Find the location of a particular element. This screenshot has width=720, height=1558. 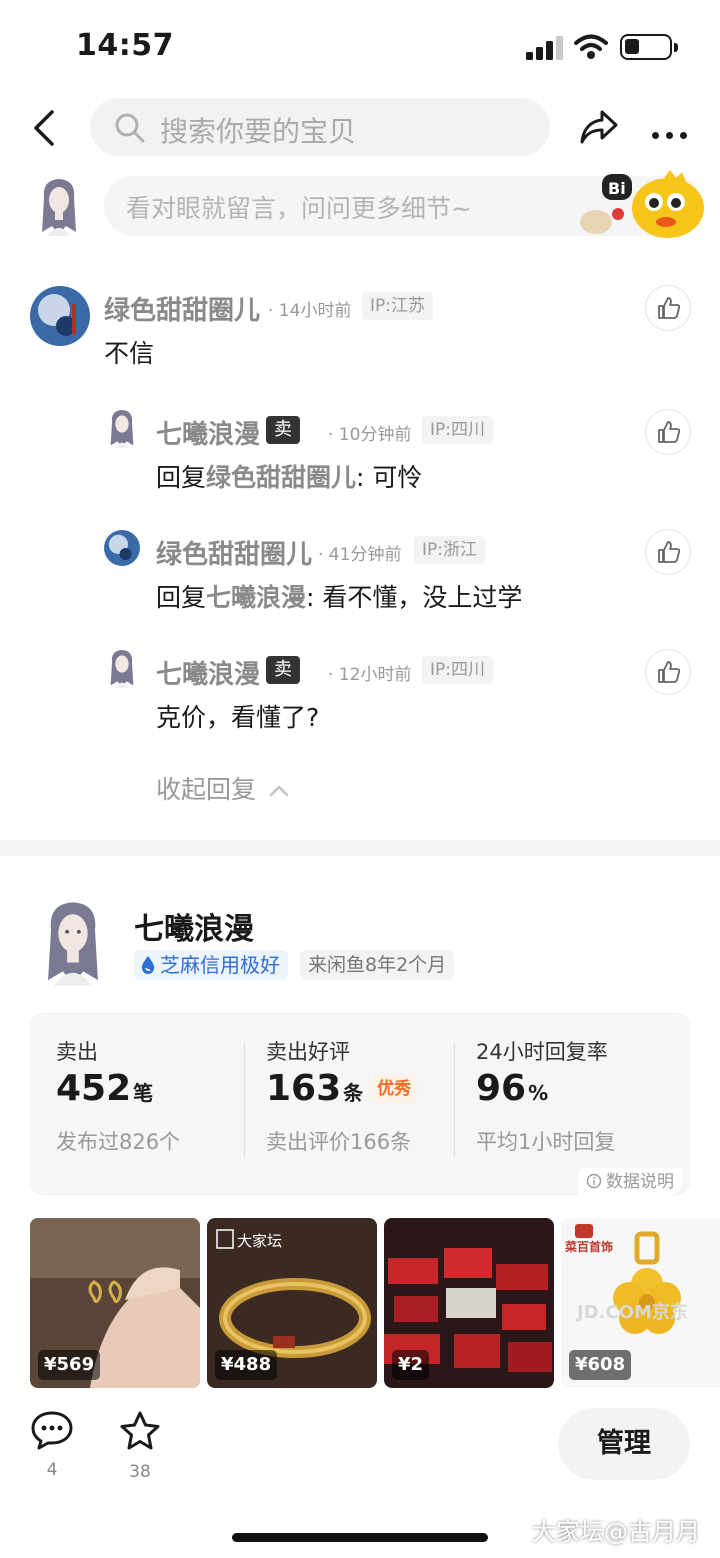

stat-label: 卖出好评 is located at coordinates (308, 1052).